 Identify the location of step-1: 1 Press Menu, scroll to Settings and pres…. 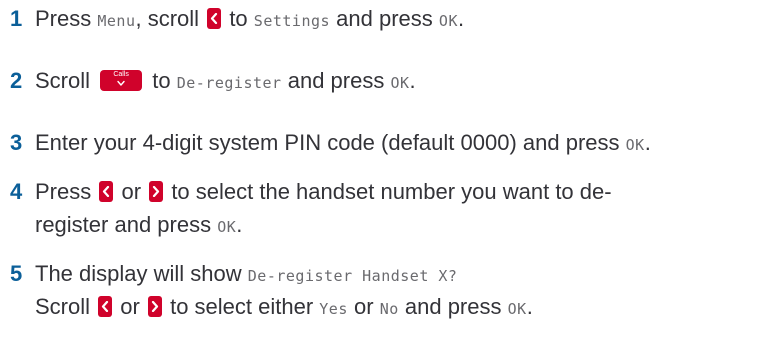
(395, 20).